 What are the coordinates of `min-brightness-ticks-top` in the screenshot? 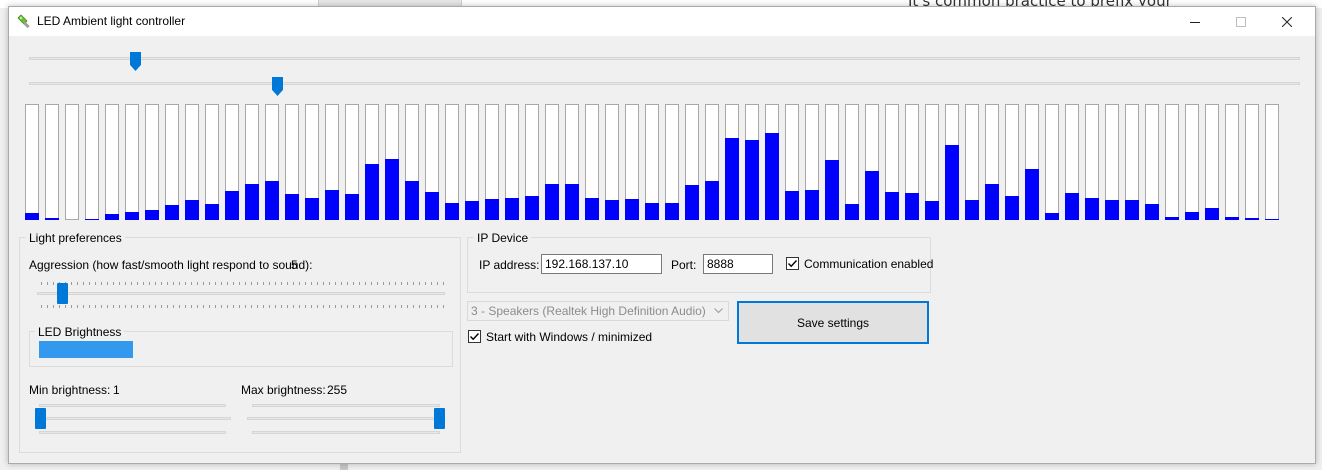 It's located at (132, 405).